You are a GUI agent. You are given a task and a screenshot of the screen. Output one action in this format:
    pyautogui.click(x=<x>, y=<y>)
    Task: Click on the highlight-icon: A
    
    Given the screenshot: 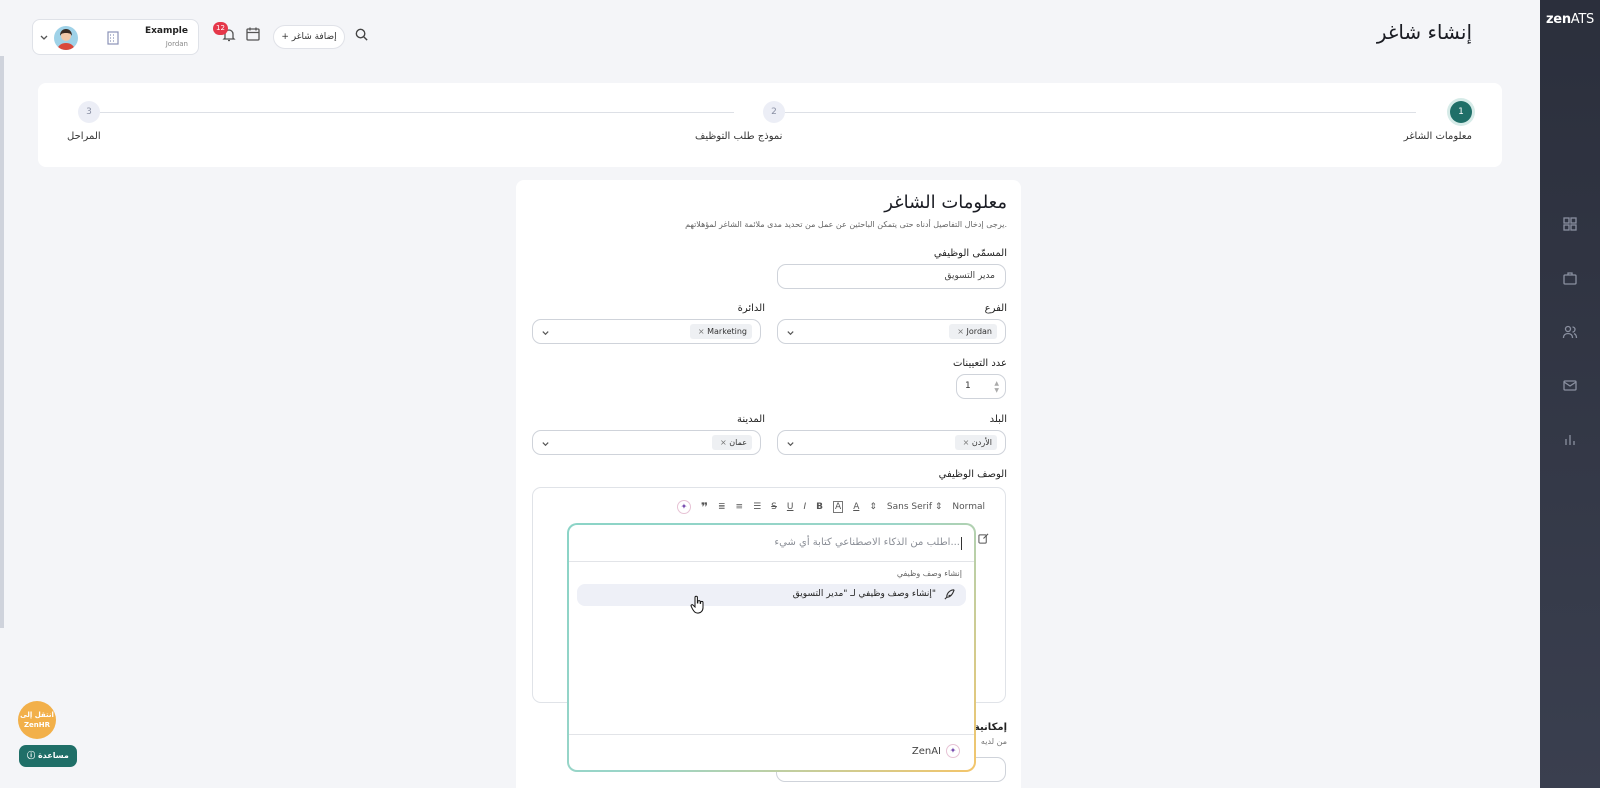 What is the action you would take?
    pyautogui.click(x=838, y=507)
    